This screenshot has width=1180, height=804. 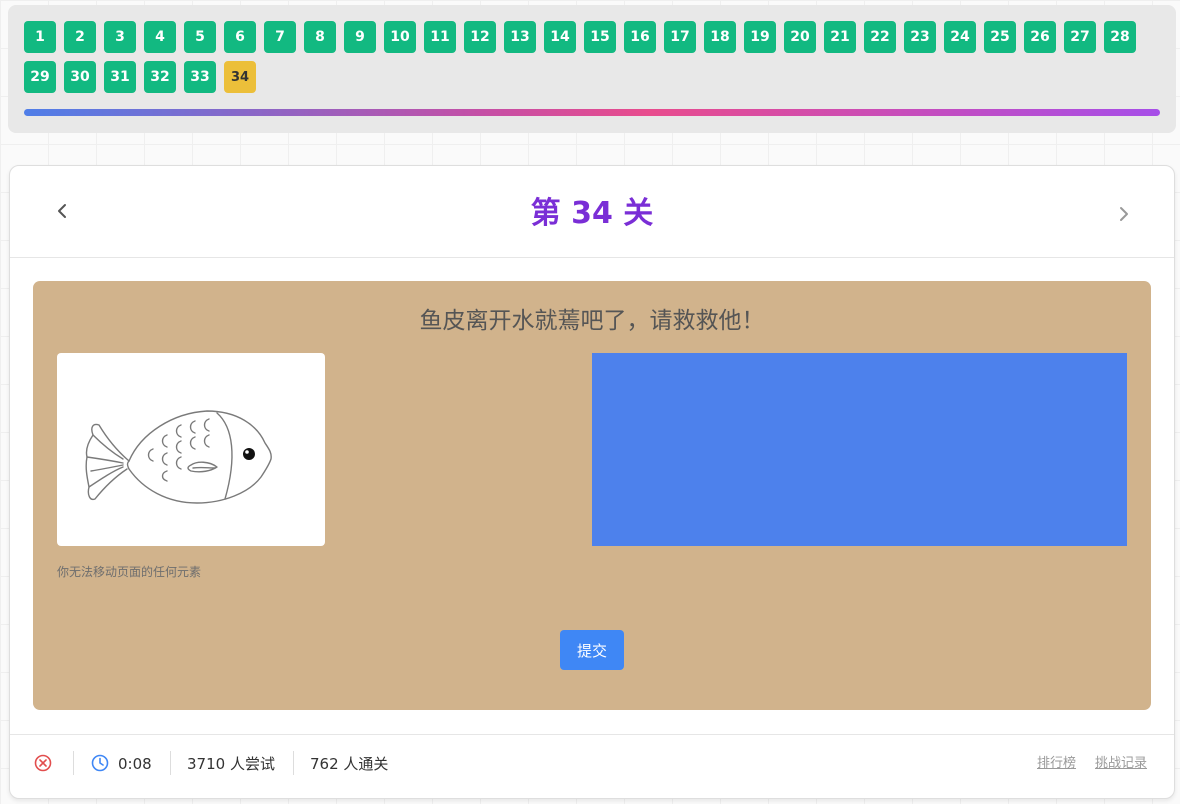 I want to click on level-button-23: 23, so click(x=920, y=37).